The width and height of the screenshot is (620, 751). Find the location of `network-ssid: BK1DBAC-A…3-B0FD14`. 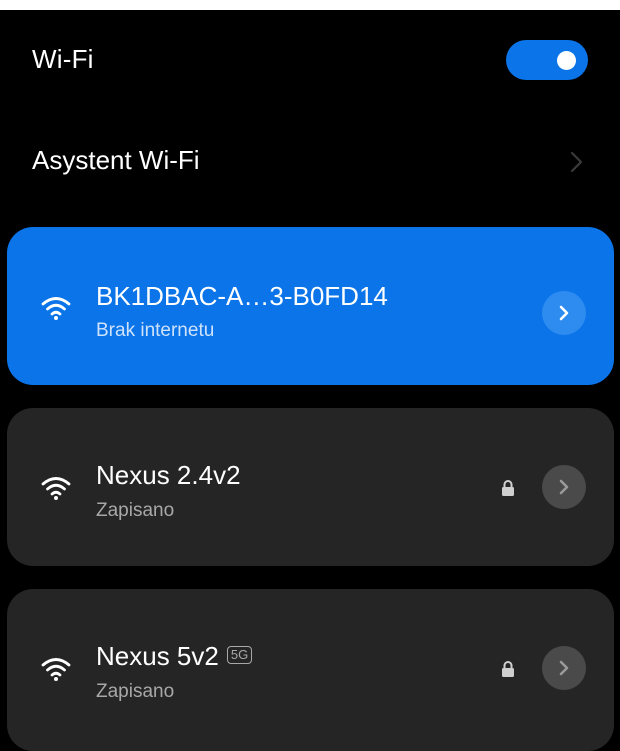

network-ssid: BK1DBAC-A…3-B0FD14 is located at coordinates (242, 296).